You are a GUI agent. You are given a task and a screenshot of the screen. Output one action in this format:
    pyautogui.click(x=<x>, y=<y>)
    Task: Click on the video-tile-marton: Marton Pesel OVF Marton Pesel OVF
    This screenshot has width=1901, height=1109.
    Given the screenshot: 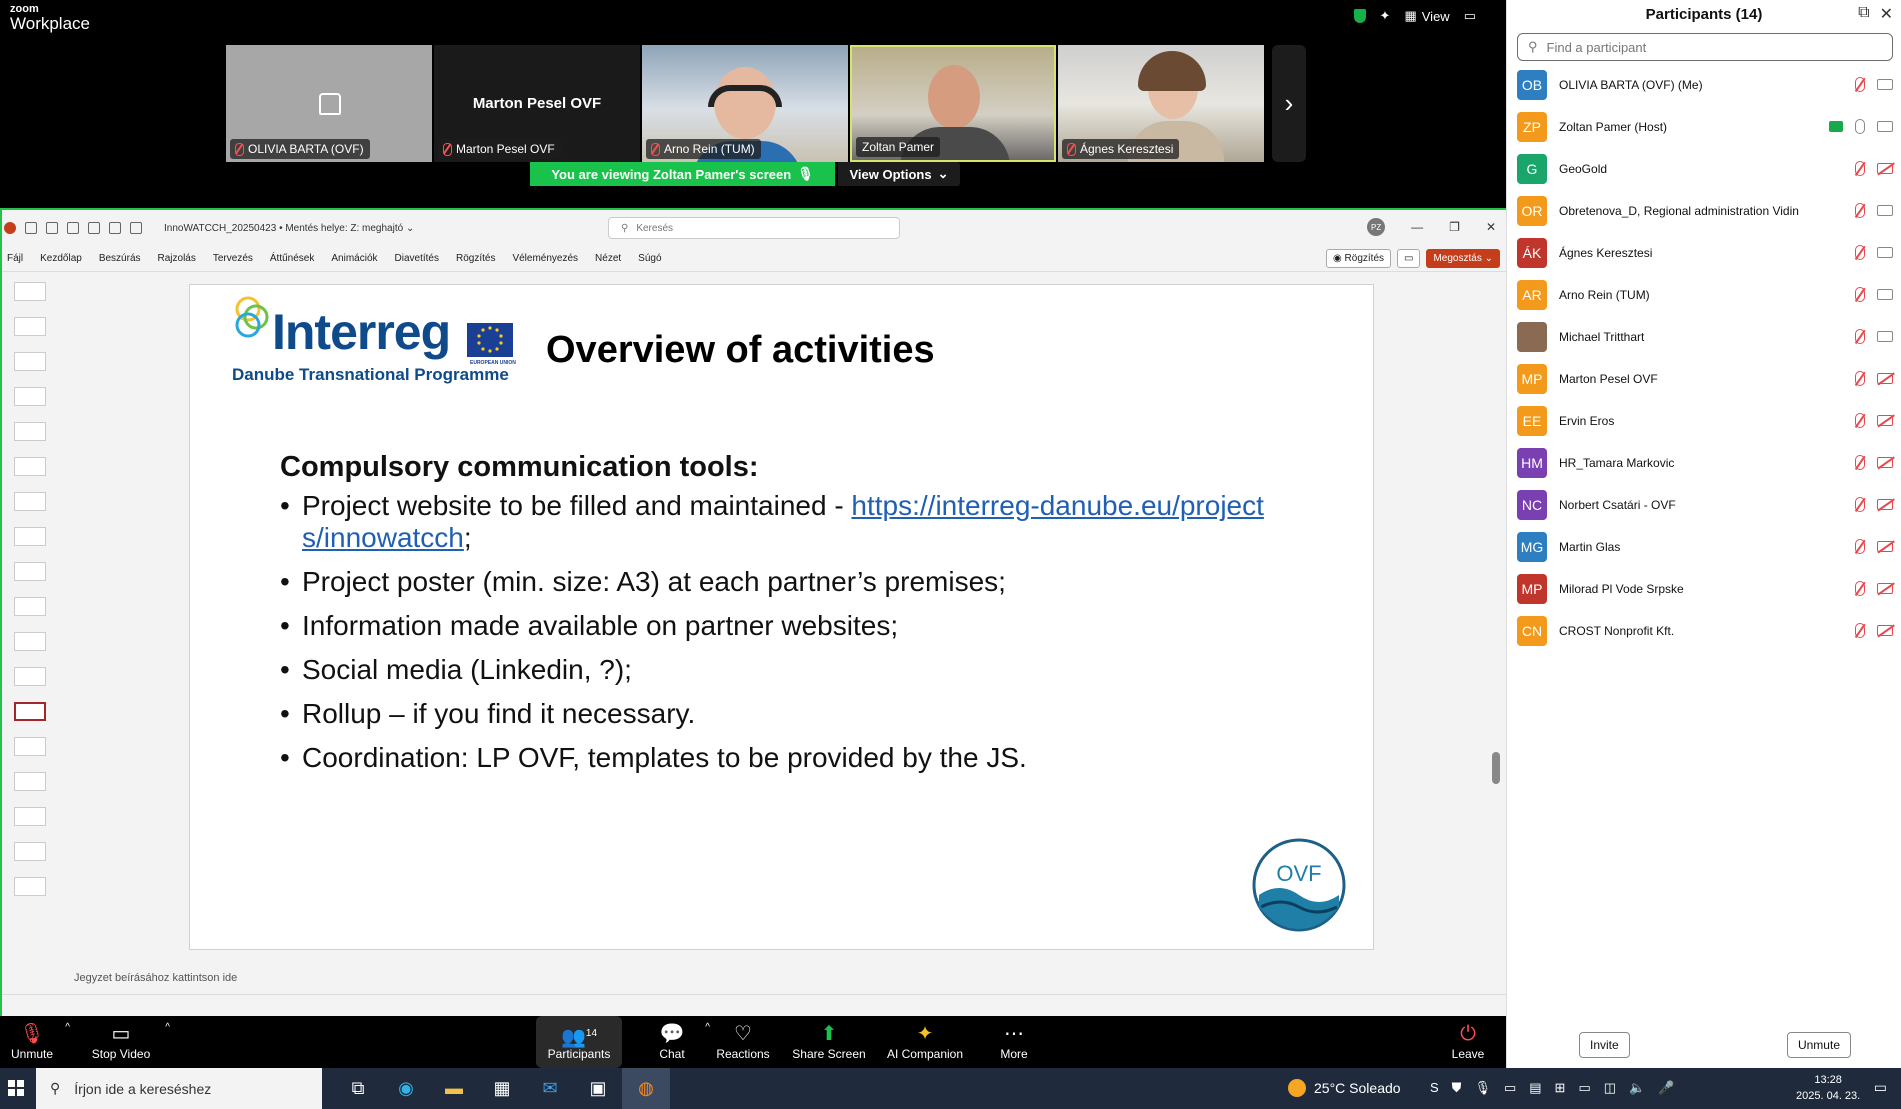 What is the action you would take?
    pyautogui.click(x=537, y=103)
    